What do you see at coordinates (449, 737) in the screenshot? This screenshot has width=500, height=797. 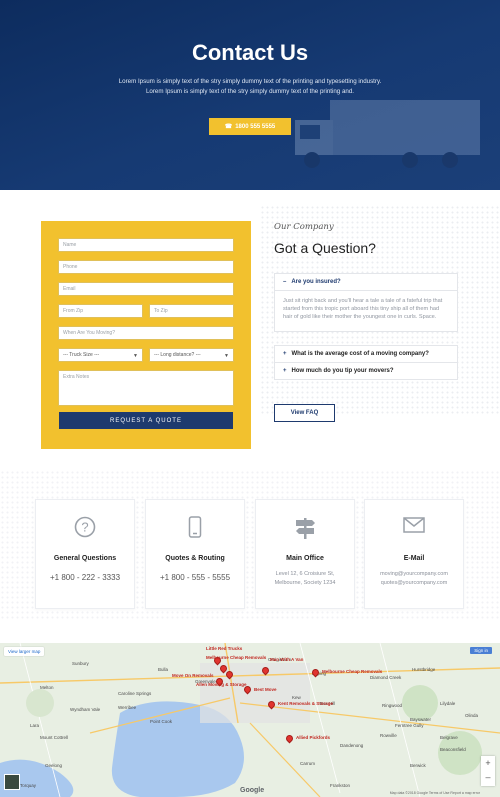 I see `map-town-label: Belgrave` at bounding box center [449, 737].